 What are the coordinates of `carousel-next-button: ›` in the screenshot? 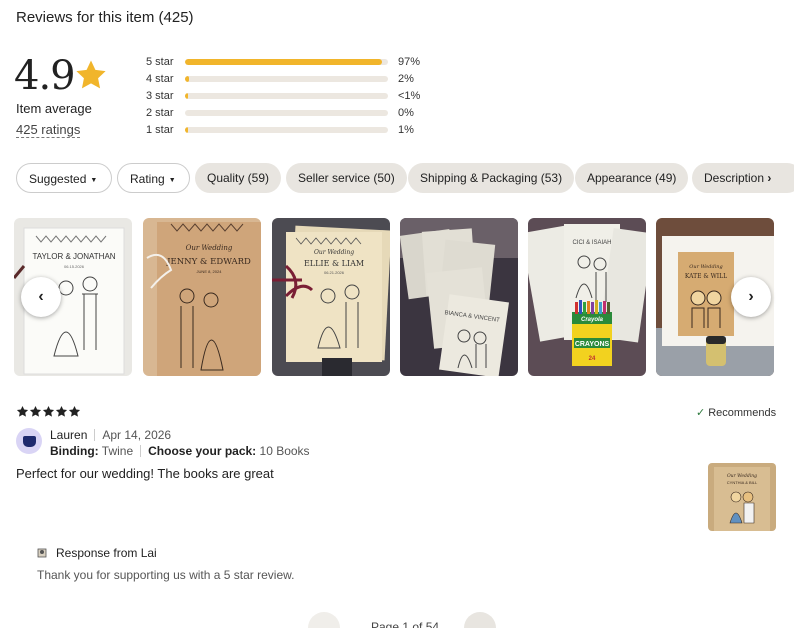 It's located at (751, 297).